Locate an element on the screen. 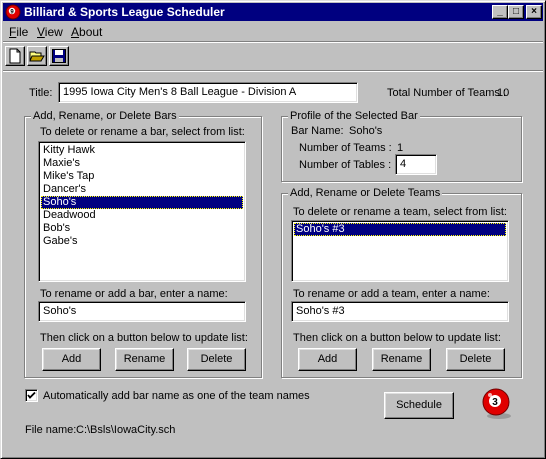 The width and height of the screenshot is (546, 459). total-teams-label: Total Number of Teams : is located at coordinates (447, 93).